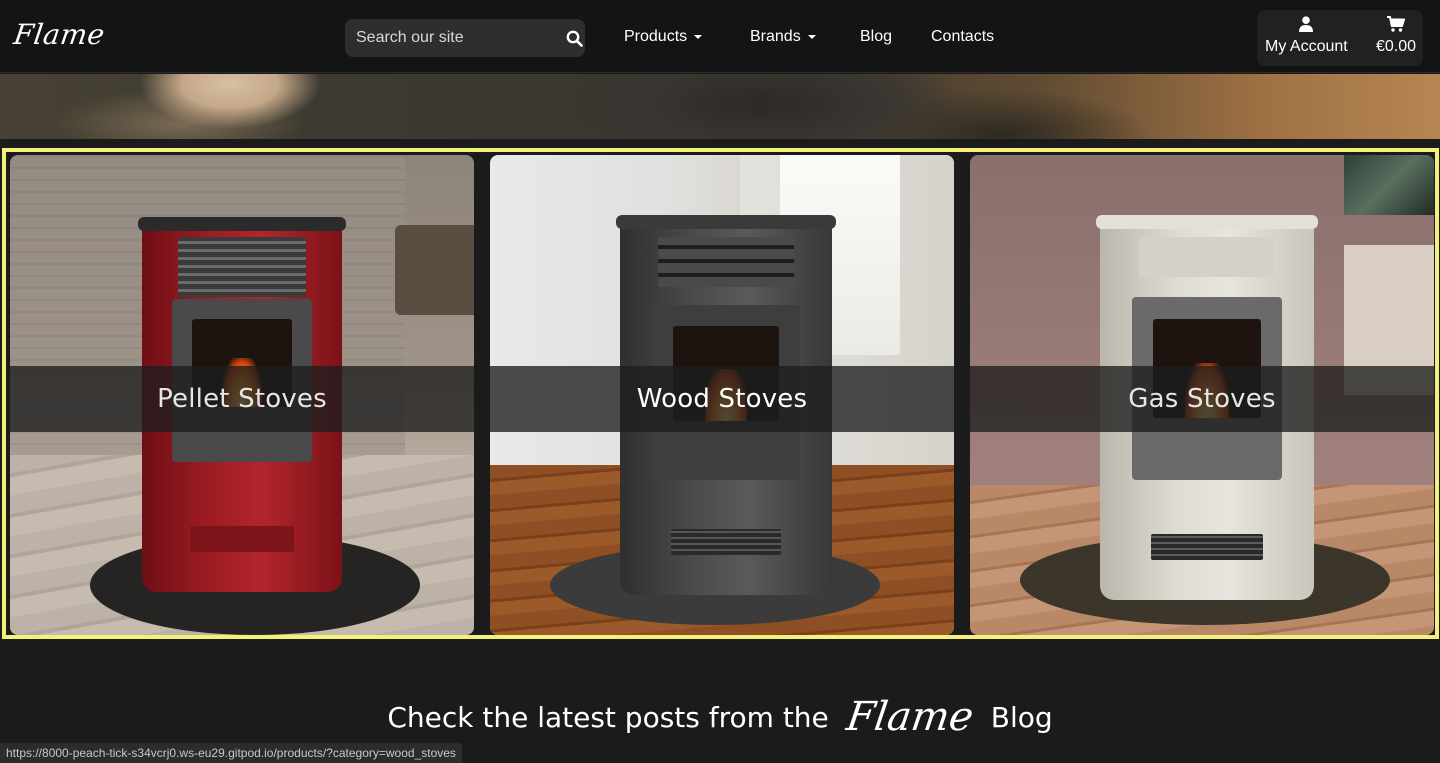 The image size is (1440, 763). Describe the element at coordinates (775, 36) in the screenshot. I see `nav-brands-label: Brands` at that location.